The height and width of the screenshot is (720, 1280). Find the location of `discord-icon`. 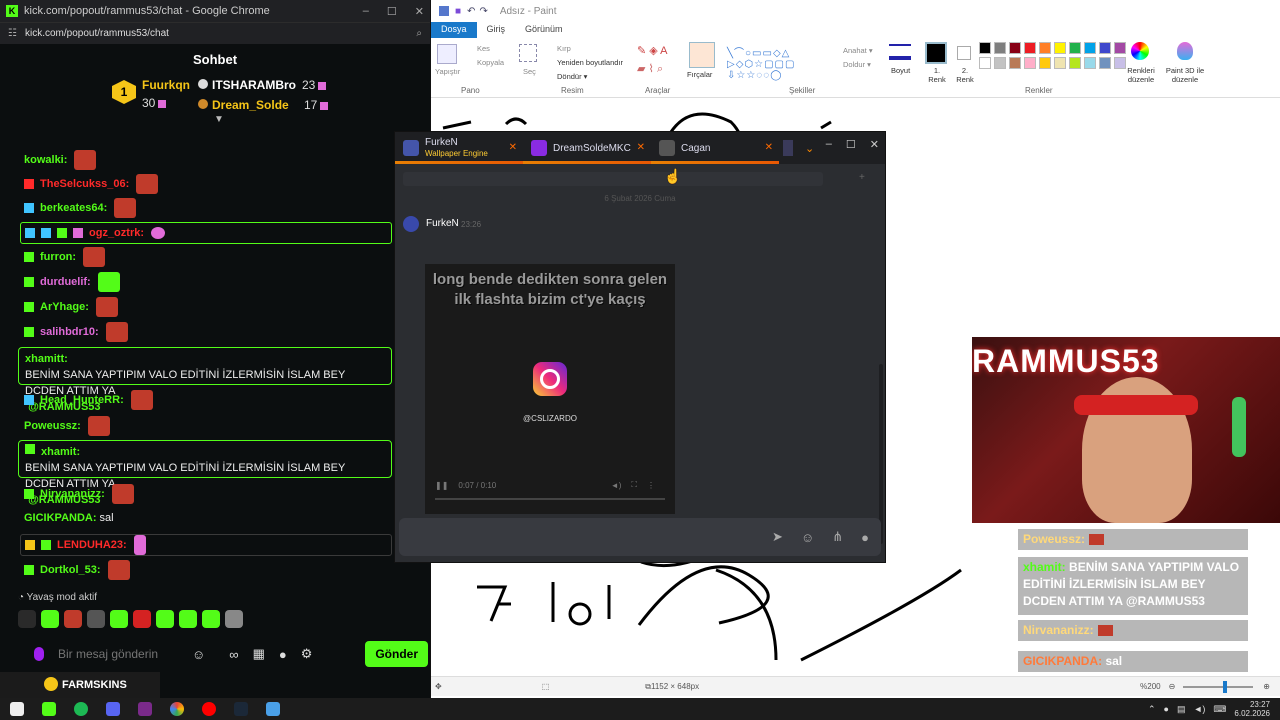

discord-icon is located at coordinates (113, 709).